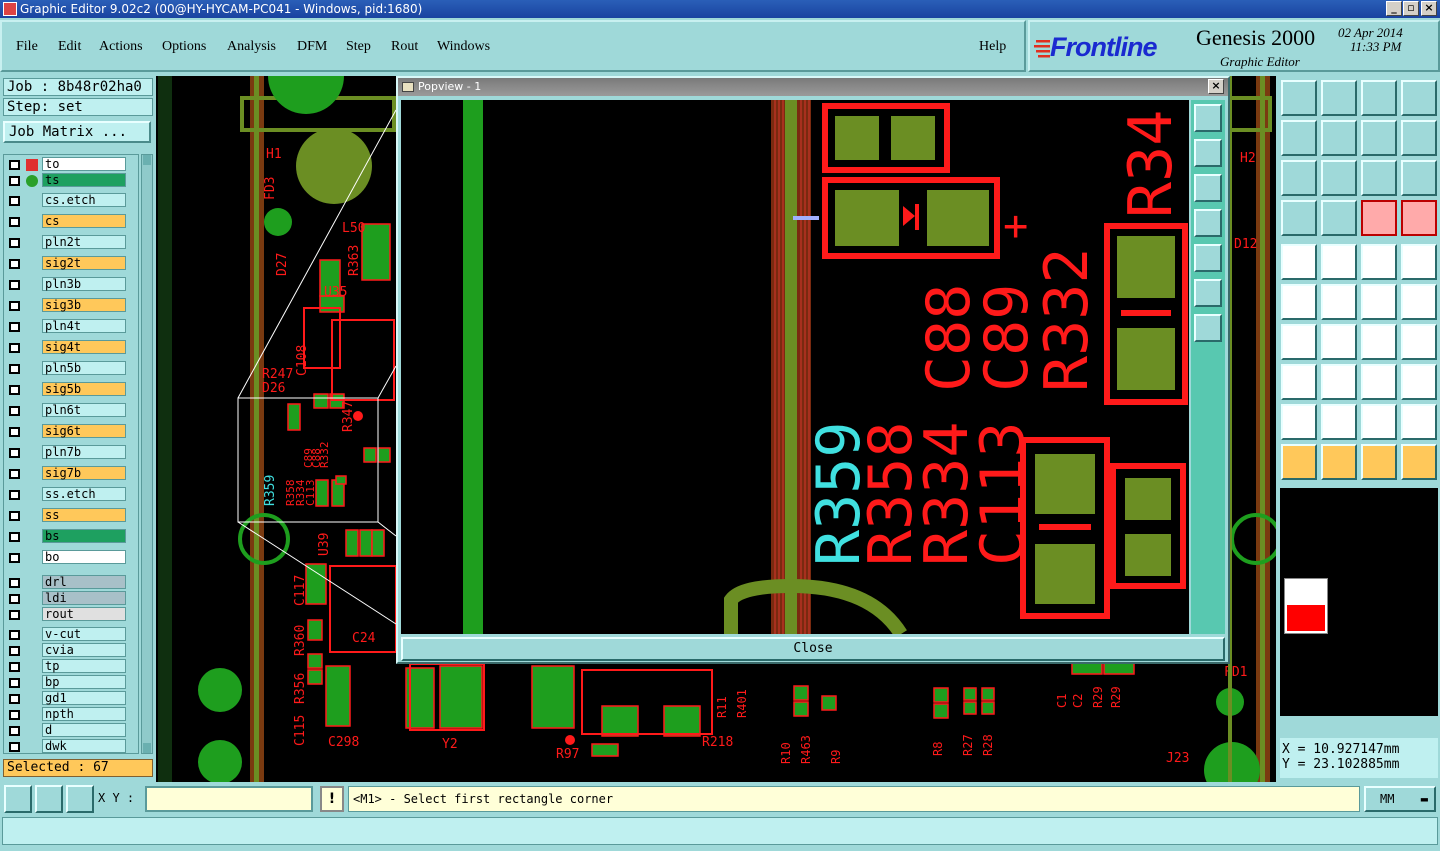 The height and width of the screenshot is (851, 1440). Describe the element at coordinates (67, 389) in the screenshot. I see `layer-row-sig5b: sig5b` at that location.